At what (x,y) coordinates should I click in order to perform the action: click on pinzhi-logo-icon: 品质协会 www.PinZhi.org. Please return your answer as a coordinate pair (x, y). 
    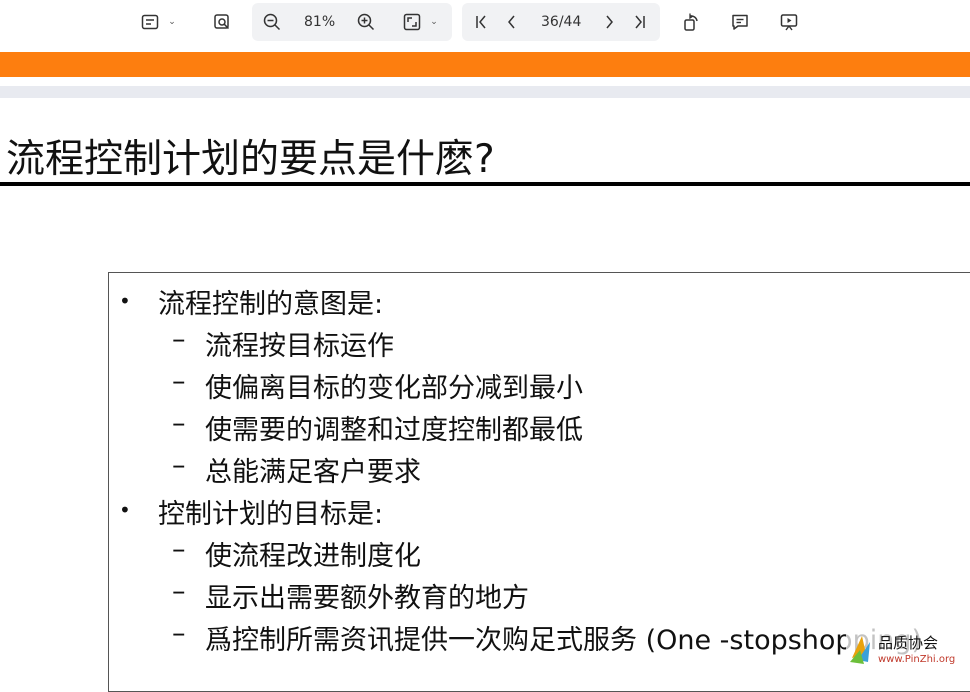
    Looking at the image, I should click on (908, 647).